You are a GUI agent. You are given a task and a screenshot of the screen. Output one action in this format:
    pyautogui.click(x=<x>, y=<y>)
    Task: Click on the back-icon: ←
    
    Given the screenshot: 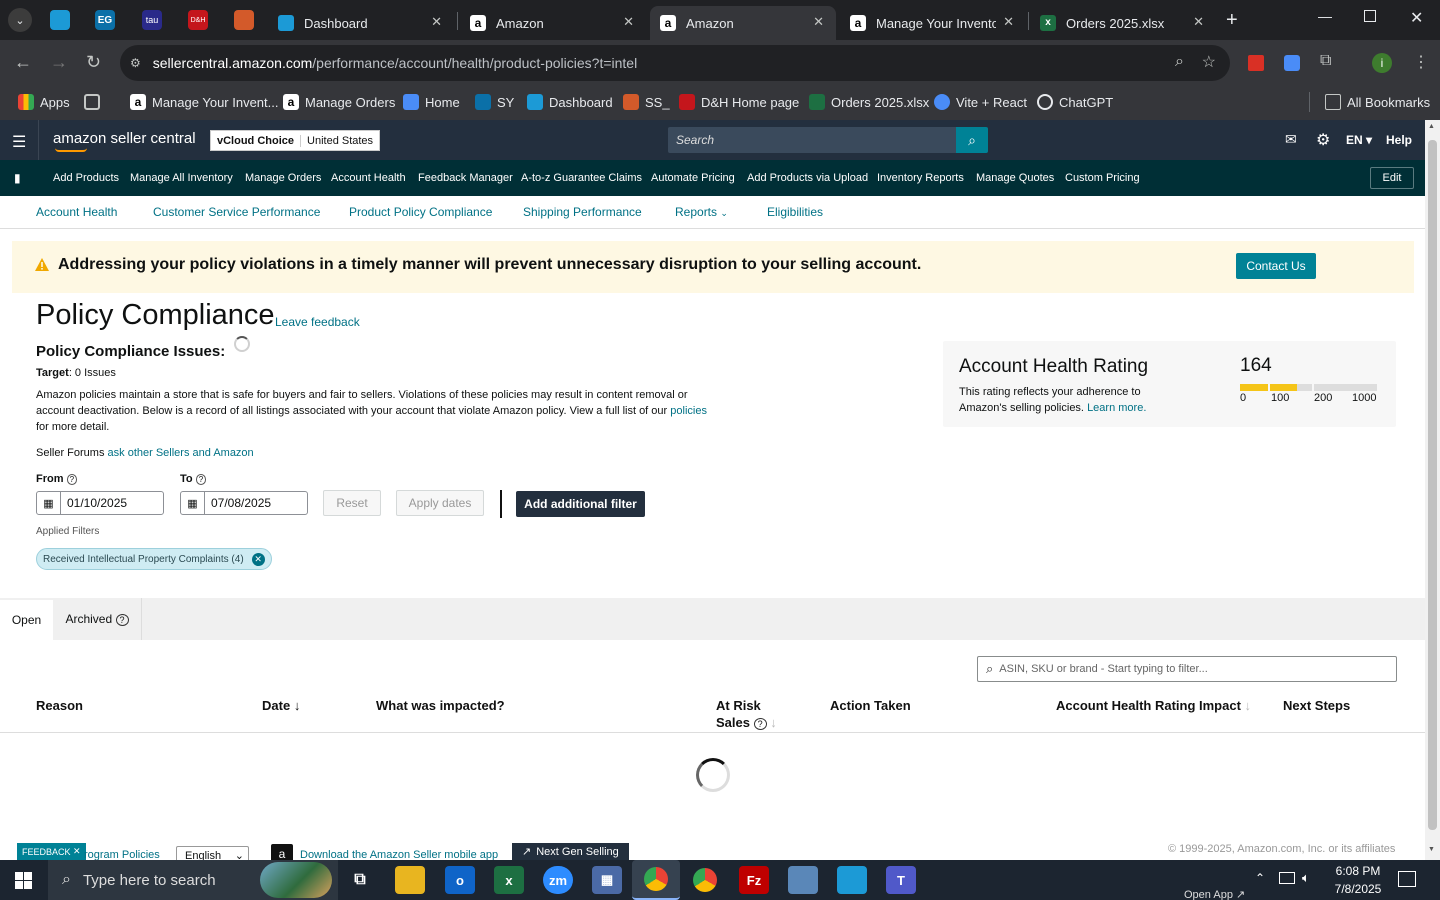 What is the action you would take?
    pyautogui.click(x=23, y=62)
    